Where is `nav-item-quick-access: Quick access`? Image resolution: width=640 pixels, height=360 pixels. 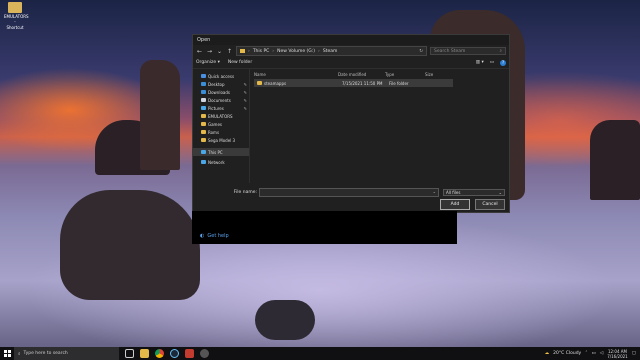
nav-item-quick-access: Quick access is located at coordinates (221, 76).